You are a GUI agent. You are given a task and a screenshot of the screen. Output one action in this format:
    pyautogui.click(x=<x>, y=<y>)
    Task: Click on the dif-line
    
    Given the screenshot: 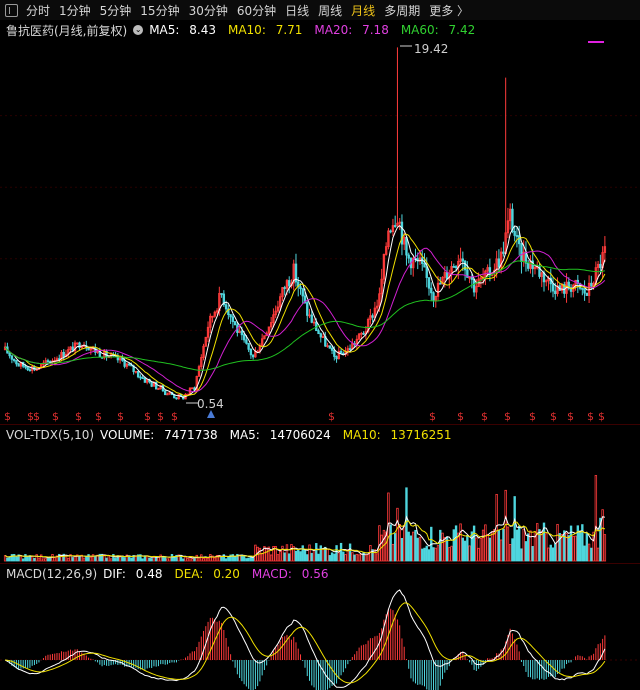 What is the action you would take?
    pyautogui.click(x=305, y=638)
    